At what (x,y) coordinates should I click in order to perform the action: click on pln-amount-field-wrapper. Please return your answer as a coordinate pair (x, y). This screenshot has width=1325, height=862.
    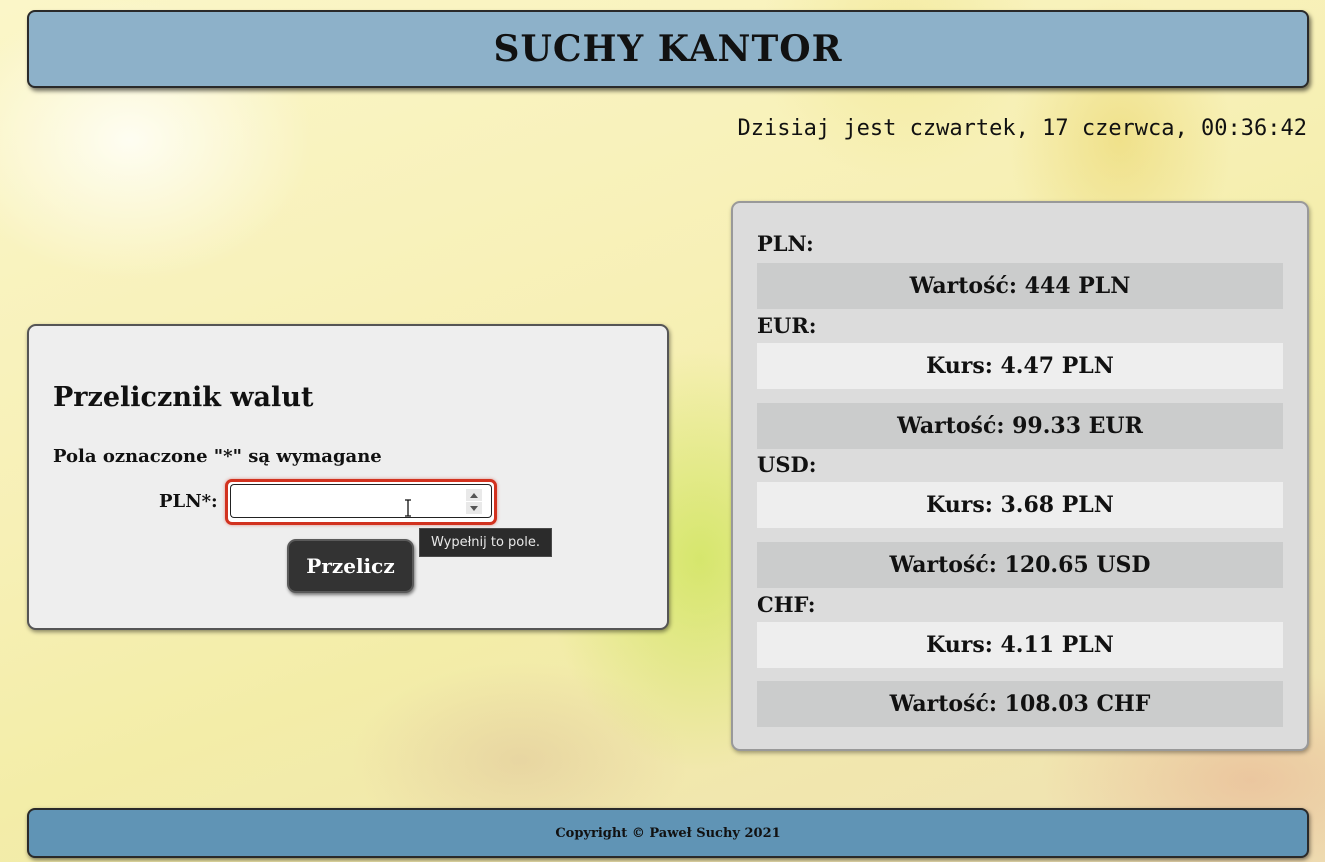
    Looking at the image, I should click on (361, 502).